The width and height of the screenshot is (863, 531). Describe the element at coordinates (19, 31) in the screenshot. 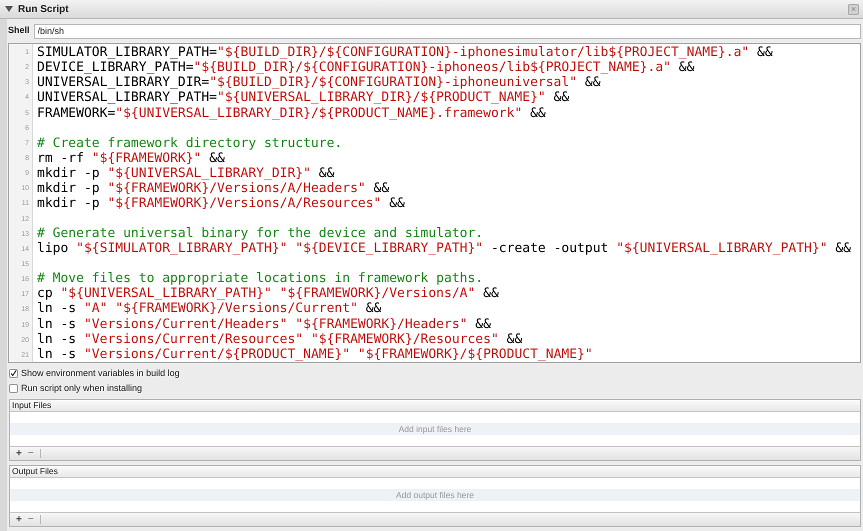

I see `shell-label: Shell` at that location.